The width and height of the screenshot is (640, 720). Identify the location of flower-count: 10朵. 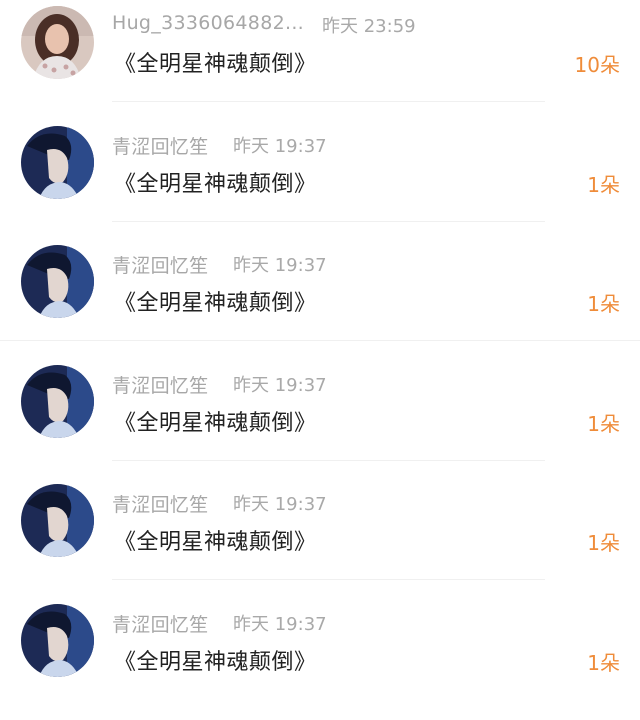
(597, 65).